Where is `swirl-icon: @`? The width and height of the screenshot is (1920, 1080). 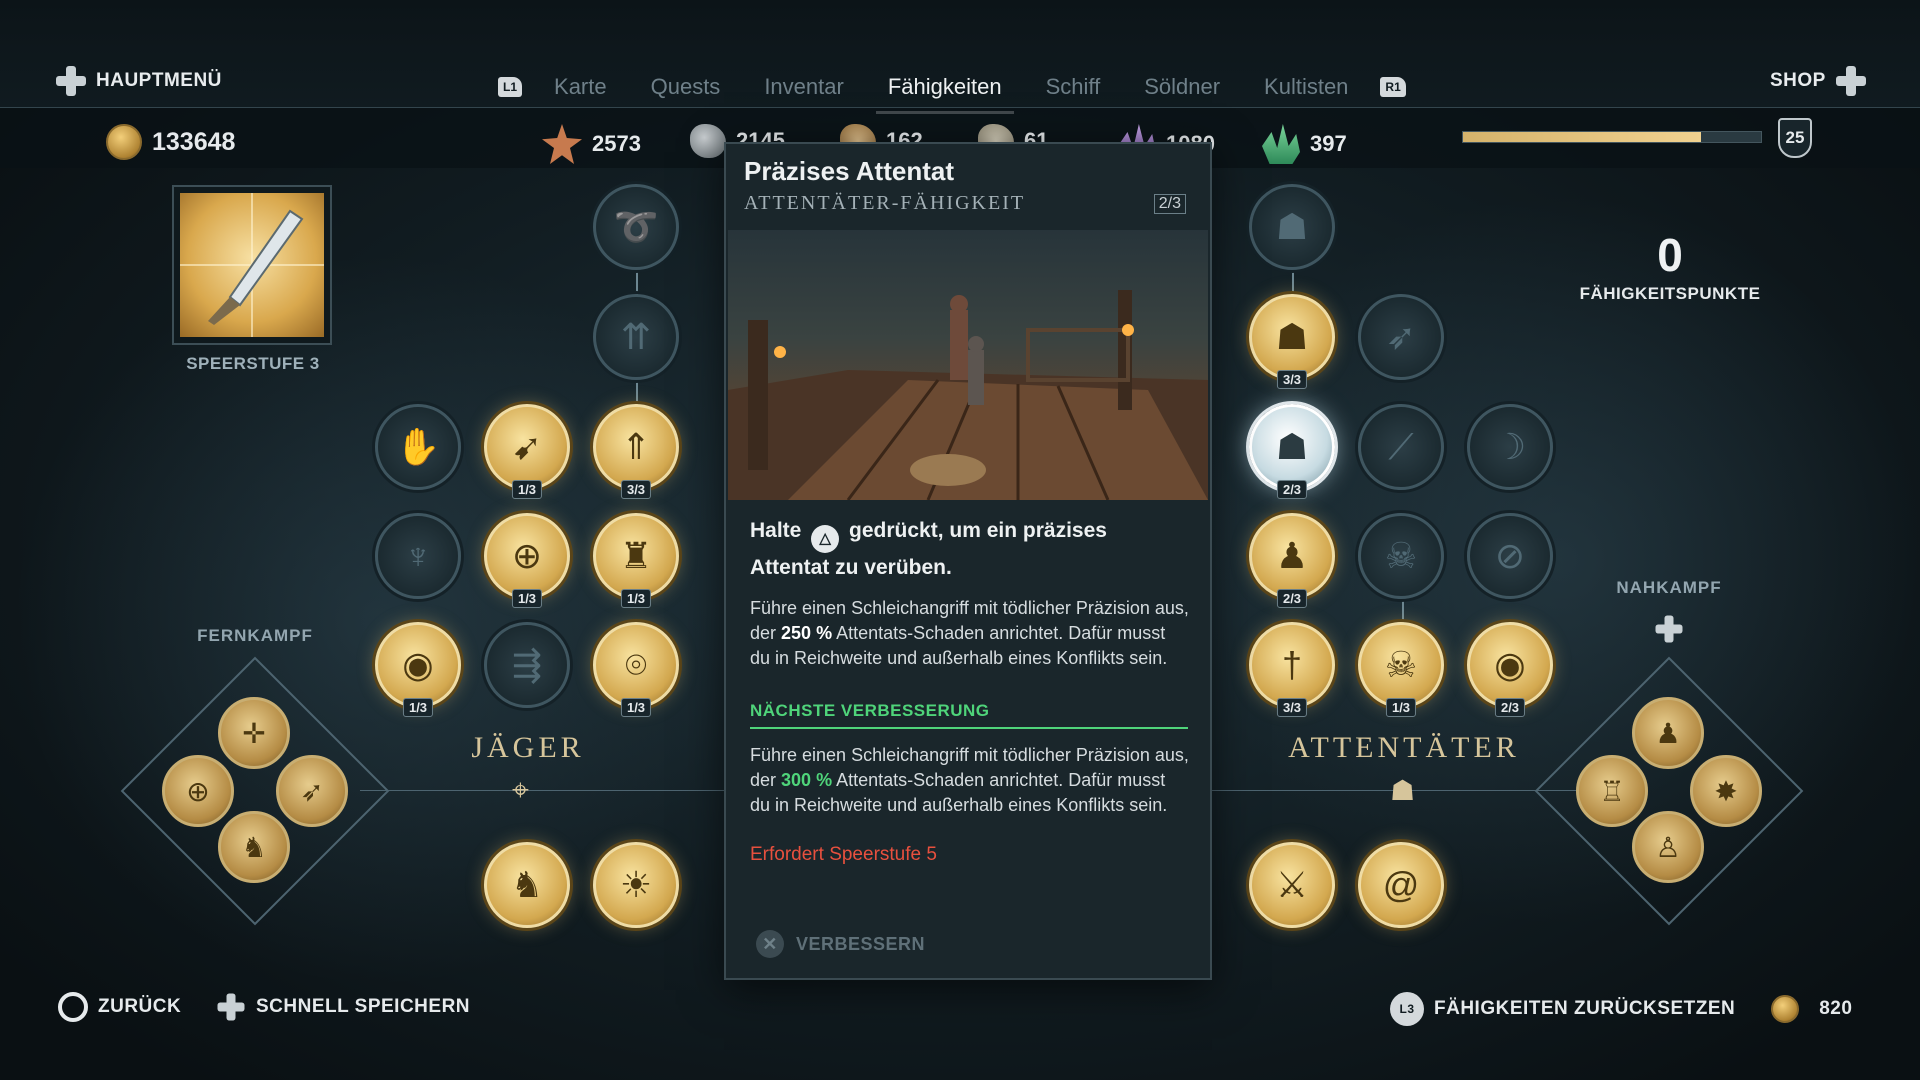 swirl-icon: @ is located at coordinates (1401, 884).